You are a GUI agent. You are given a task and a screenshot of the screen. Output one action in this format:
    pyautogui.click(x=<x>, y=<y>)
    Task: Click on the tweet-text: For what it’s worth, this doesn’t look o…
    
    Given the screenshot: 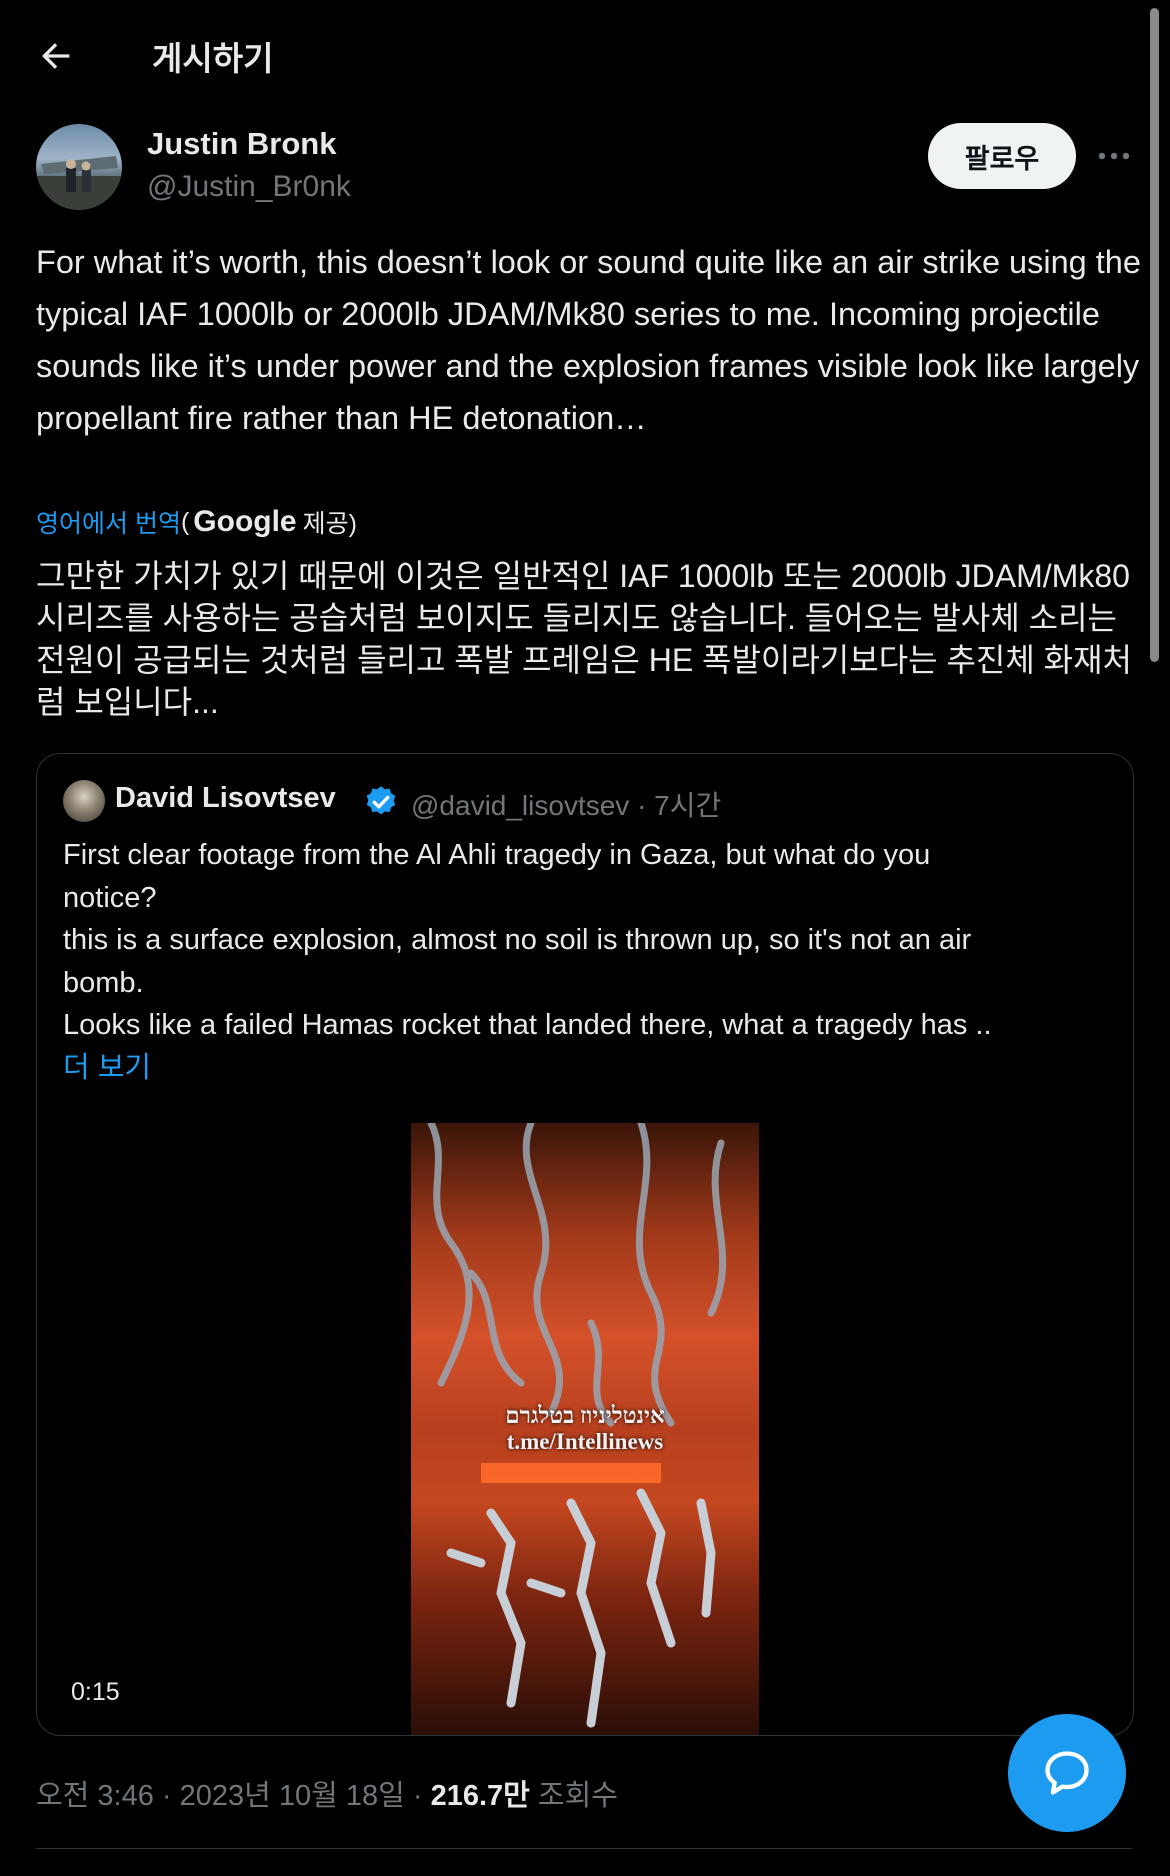 What is the action you would take?
    pyautogui.click(x=588, y=340)
    